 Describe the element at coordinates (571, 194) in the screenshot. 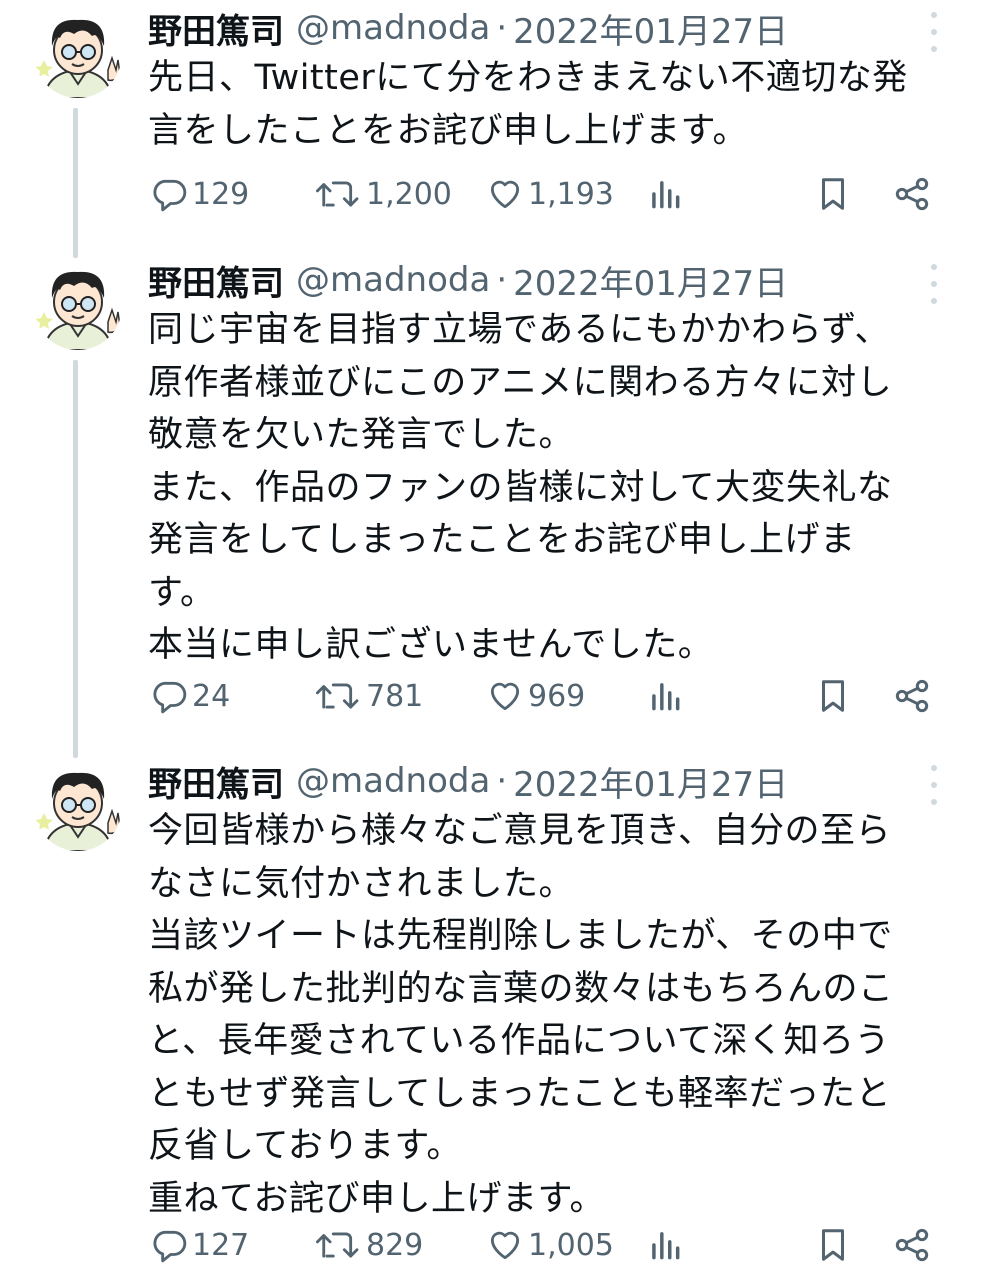

I see `like-count: 1,193` at that location.